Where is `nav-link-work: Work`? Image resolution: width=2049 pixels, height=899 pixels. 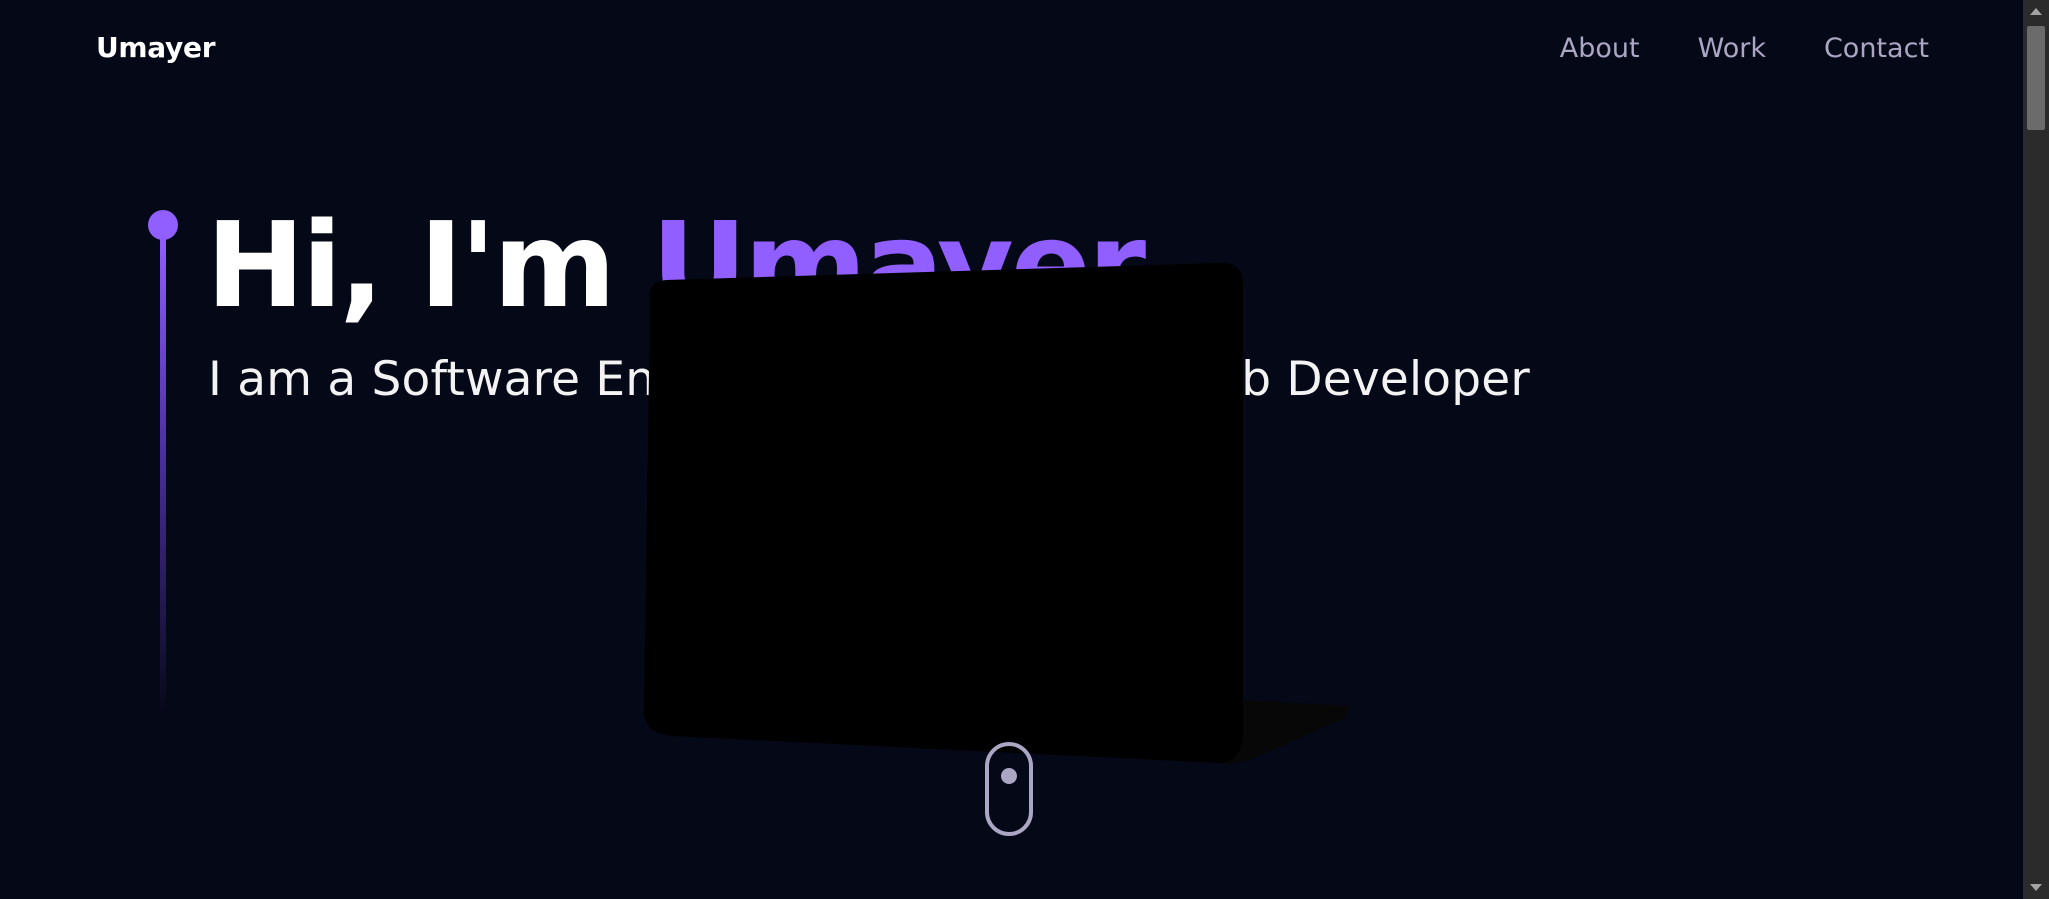
nav-link-work: Work is located at coordinates (1732, 48).